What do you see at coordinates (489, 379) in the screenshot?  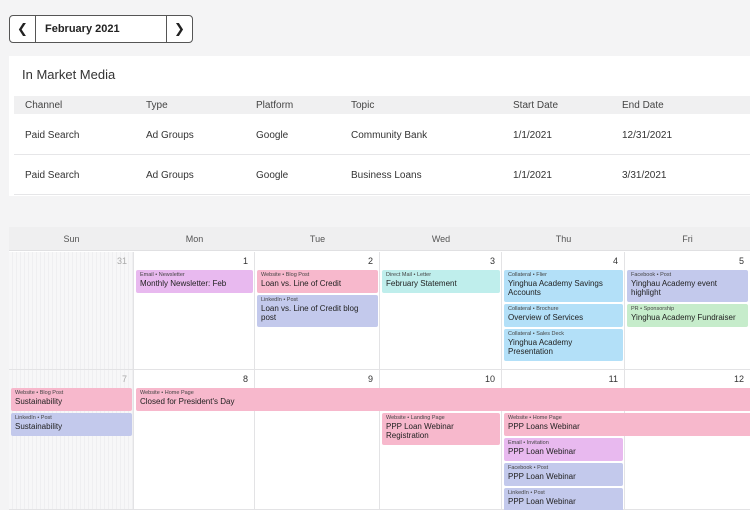 I see `day-number: 10` at bounding box center [489, 379].